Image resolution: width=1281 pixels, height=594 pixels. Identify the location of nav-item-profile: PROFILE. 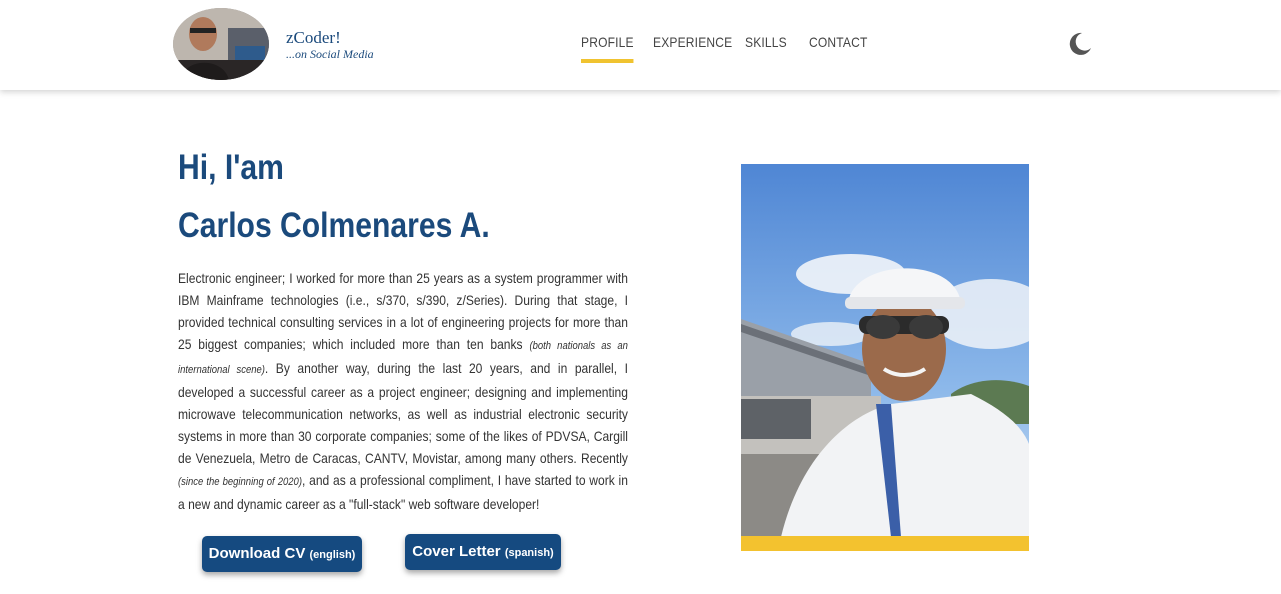
(607, 48).